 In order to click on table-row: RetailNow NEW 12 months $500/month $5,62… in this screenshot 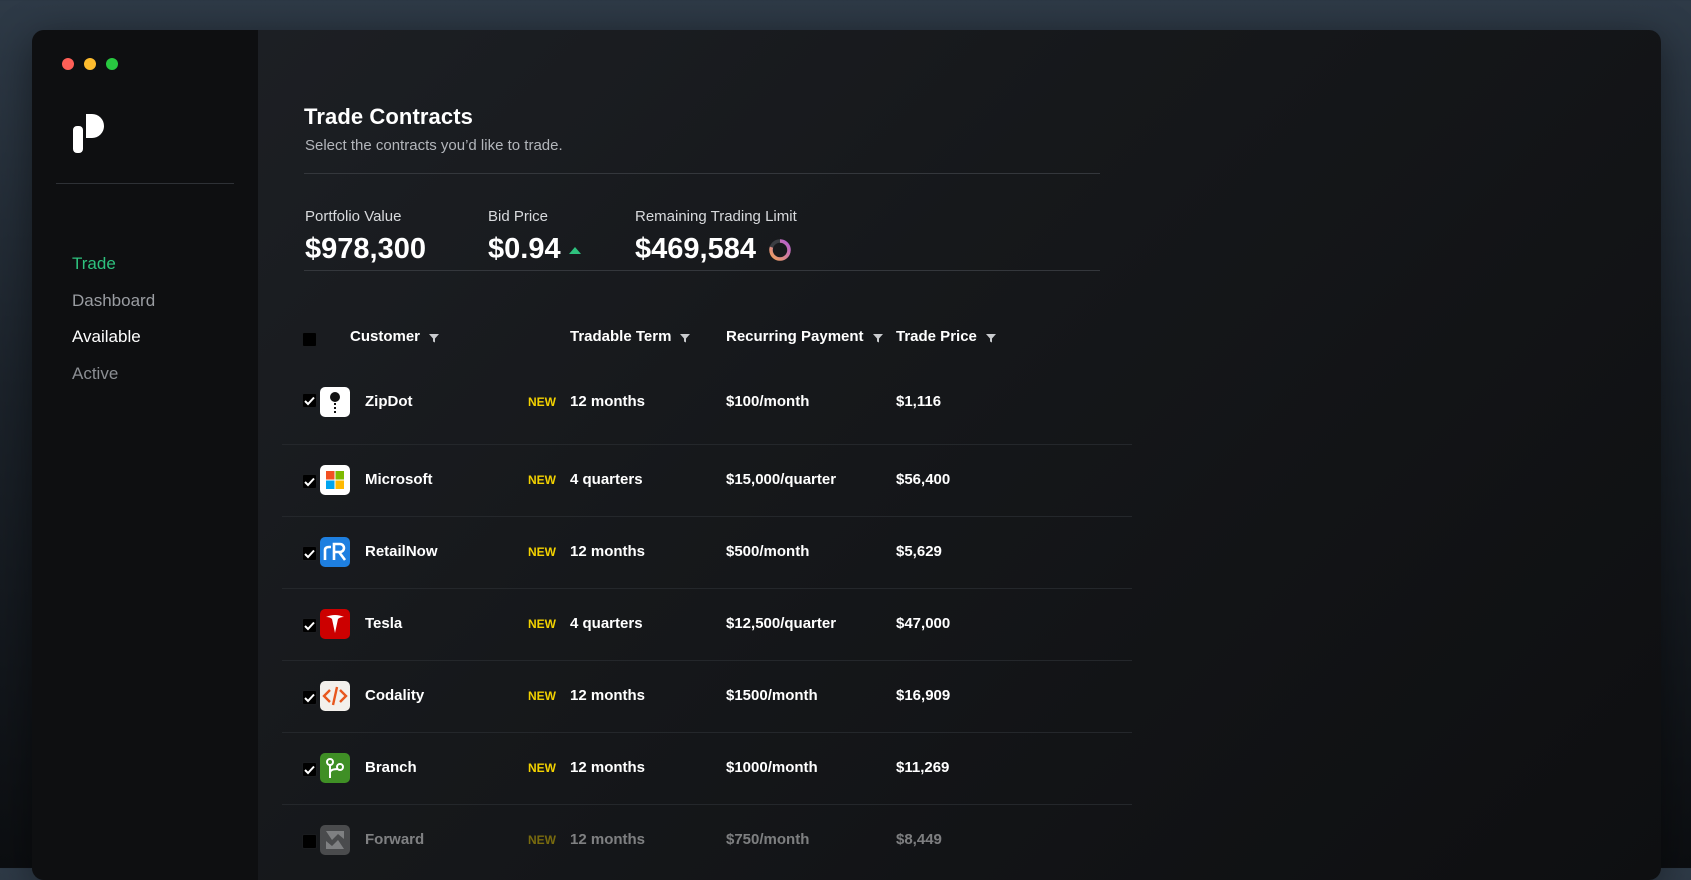, I will do `click(707, 553)`.